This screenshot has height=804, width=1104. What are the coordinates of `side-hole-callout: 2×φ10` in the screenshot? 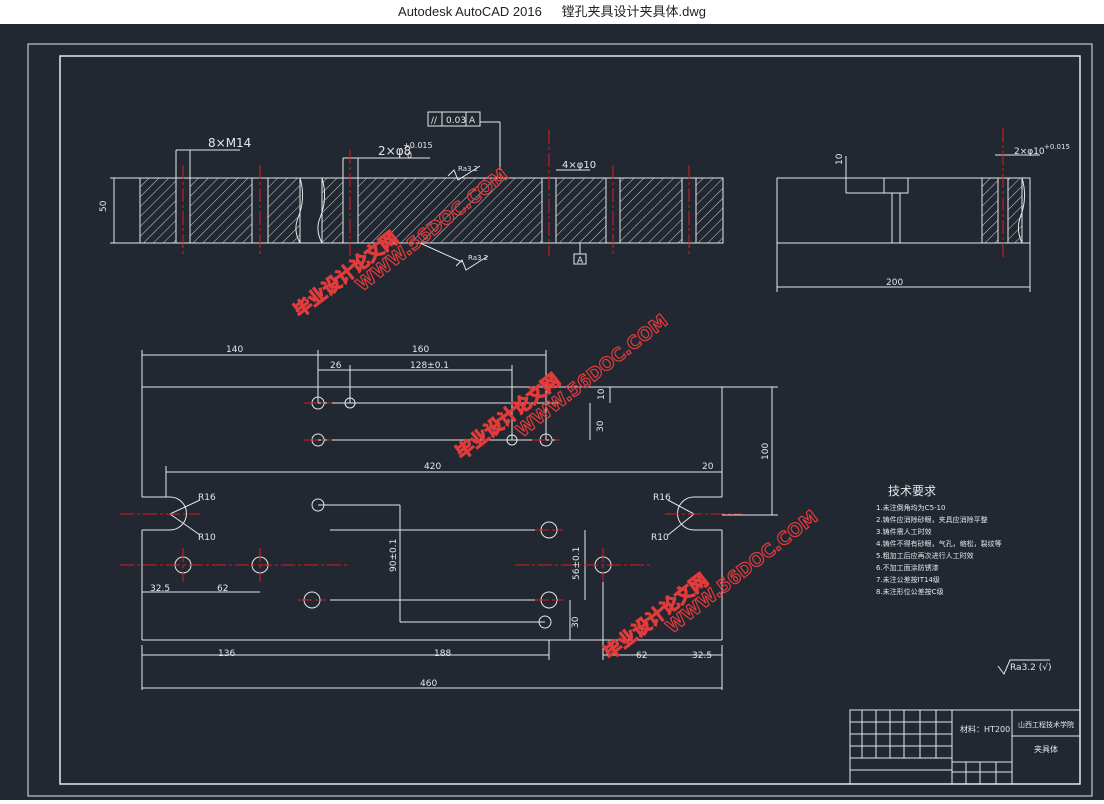 It's located at (1029, 152).